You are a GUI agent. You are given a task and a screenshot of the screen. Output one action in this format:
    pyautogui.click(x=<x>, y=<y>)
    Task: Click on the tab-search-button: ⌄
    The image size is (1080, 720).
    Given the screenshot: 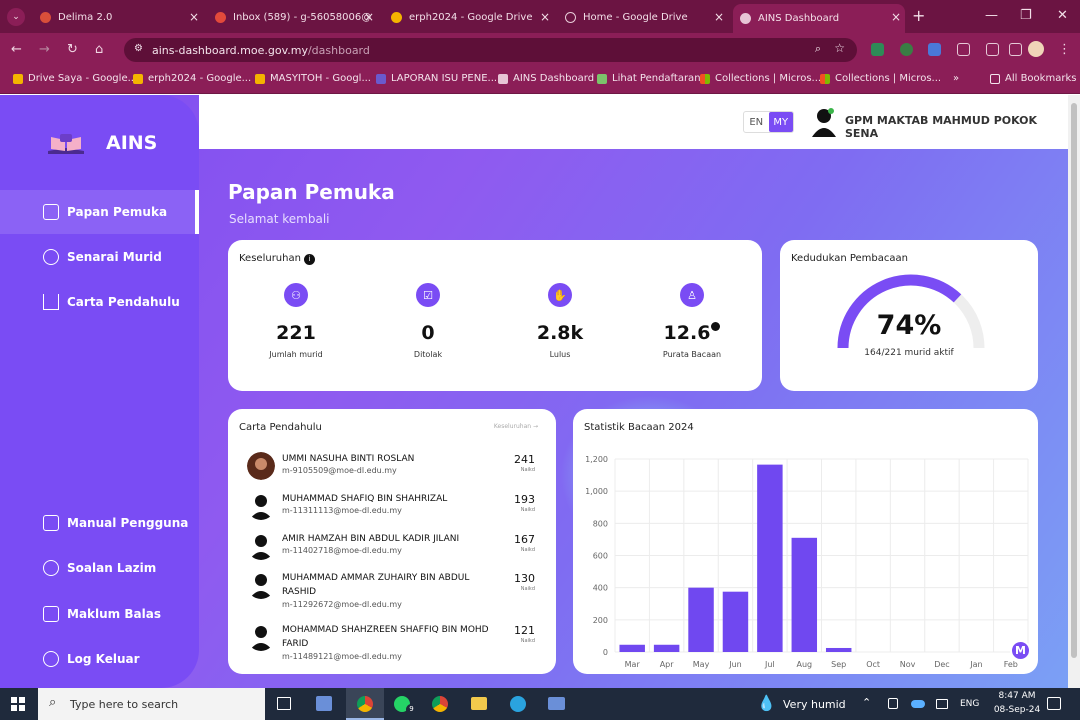 What is the action you would take?
    pyautogui.click(x=16, y=17)
    